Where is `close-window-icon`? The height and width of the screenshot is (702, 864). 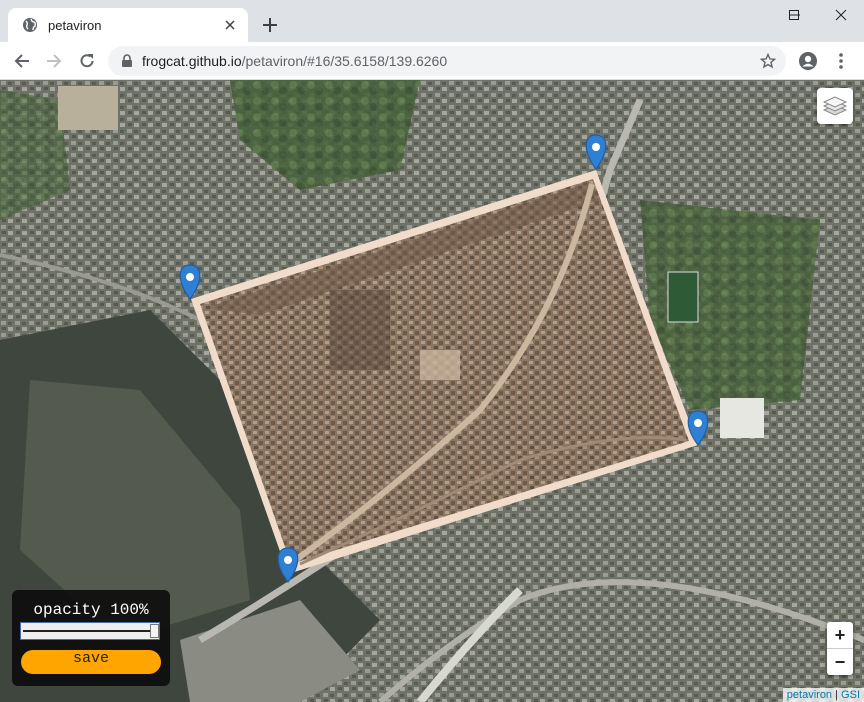 close-window-icon is located at coordinates (841, 15).